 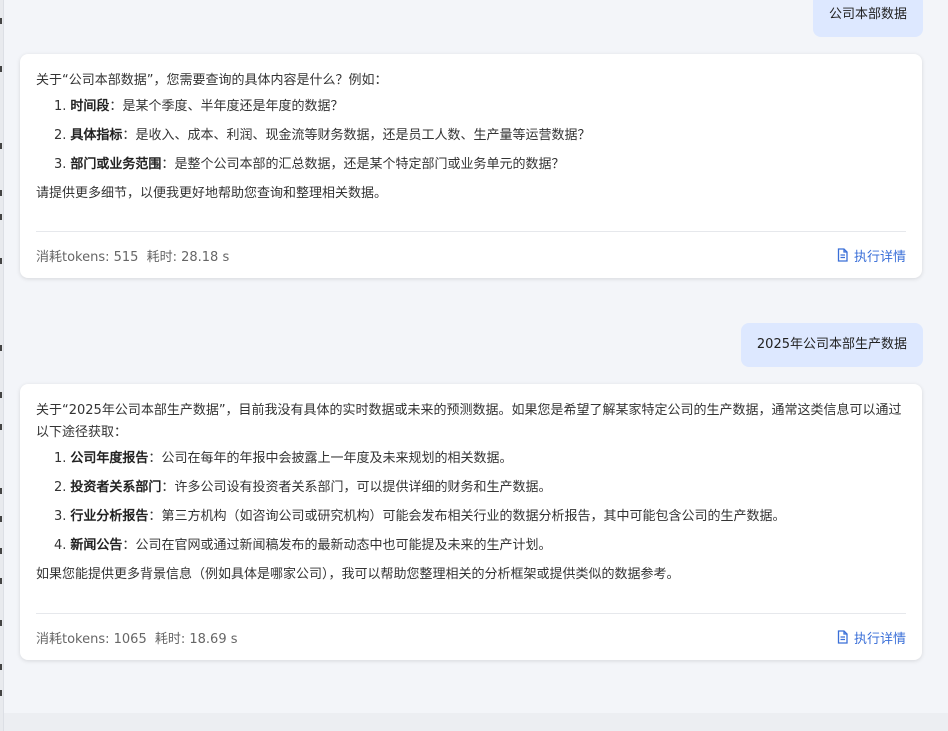 I want to click on list-item-text: 许多公司设有投资者关系部门，可以提供详细的财务和生产数据。, so click(x=363, y=487).